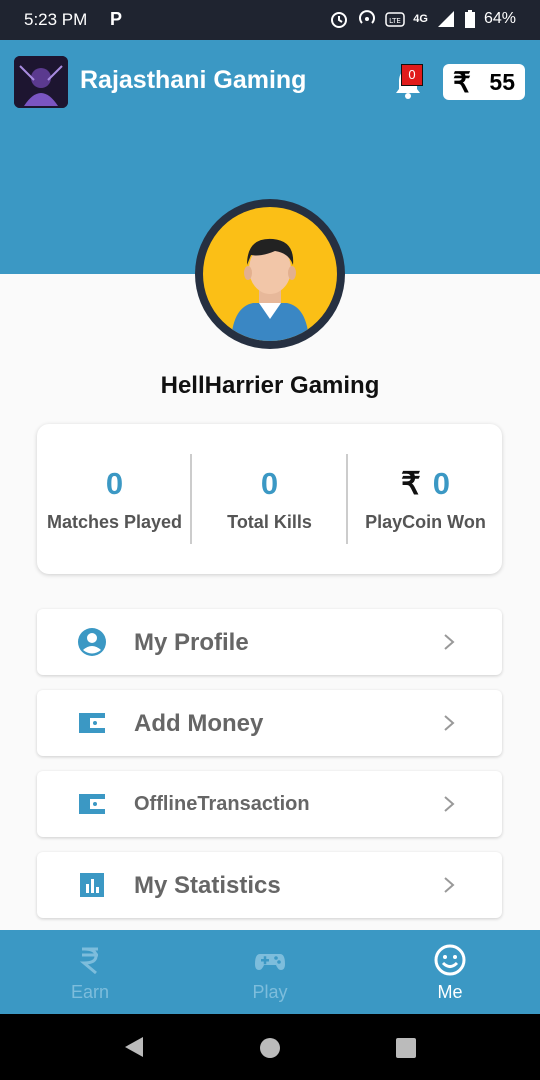  Describe the element at coordinates (270, 289) in the screenshot. I see `person-illustration` at that location.